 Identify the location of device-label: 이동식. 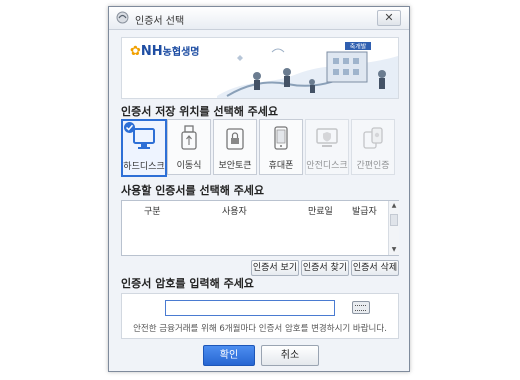
(189, 166).